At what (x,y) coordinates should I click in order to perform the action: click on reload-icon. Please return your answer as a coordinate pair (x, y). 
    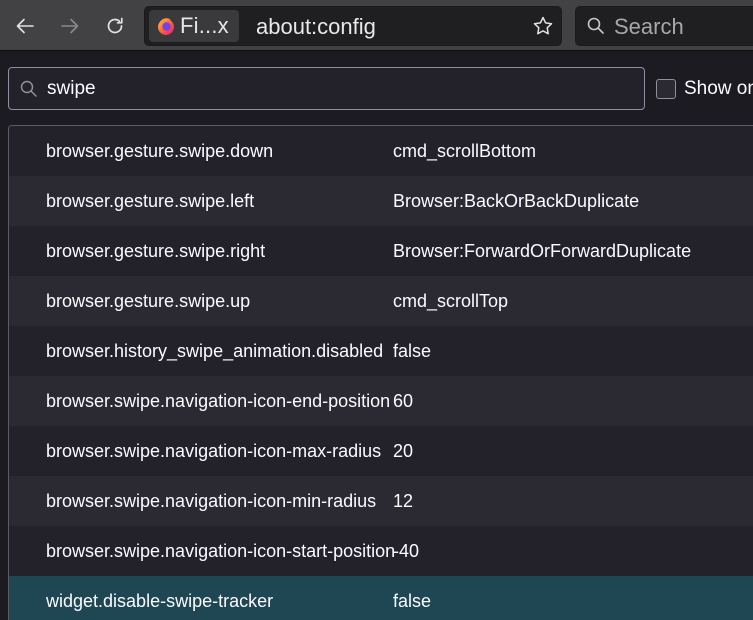
    Looking at the image, I should click on (115, 25).